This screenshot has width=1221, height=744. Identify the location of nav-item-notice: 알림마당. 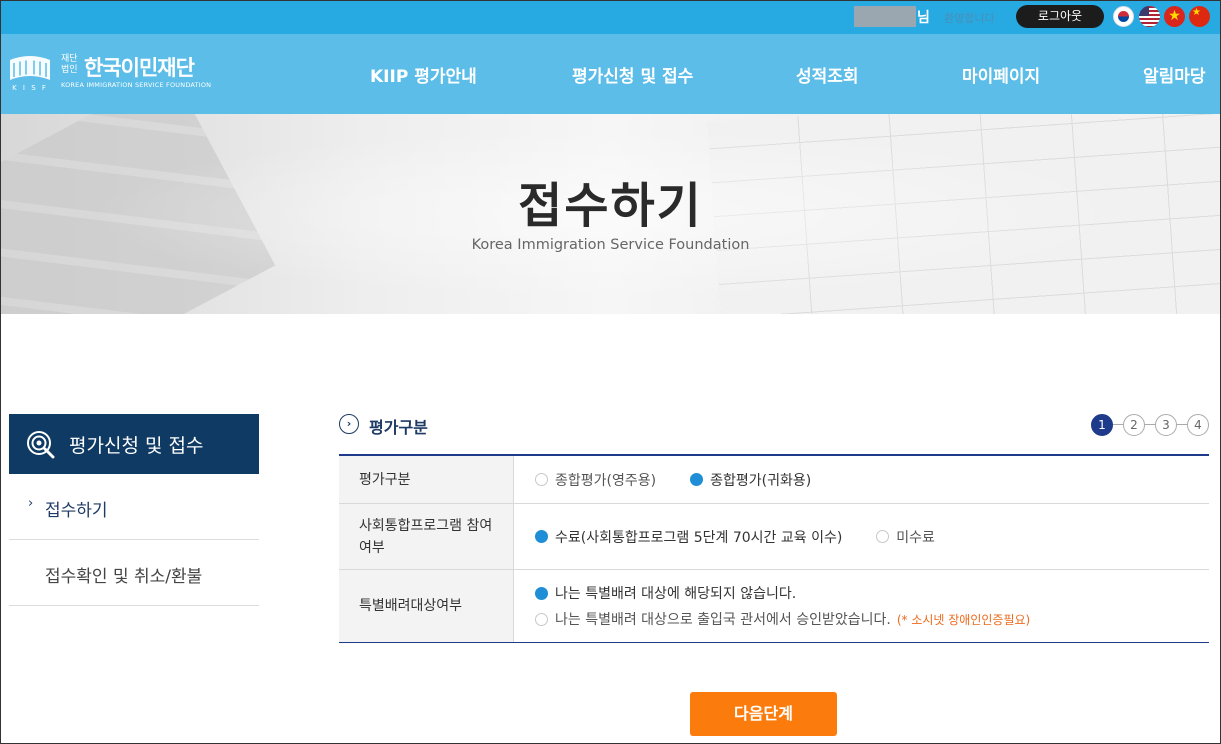
(1174, 74).